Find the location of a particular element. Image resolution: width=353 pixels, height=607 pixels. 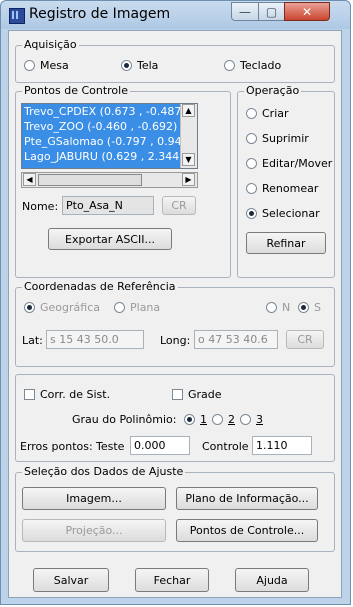

radio-geografica-label: Geográfica is located at coordinates (70, 307).